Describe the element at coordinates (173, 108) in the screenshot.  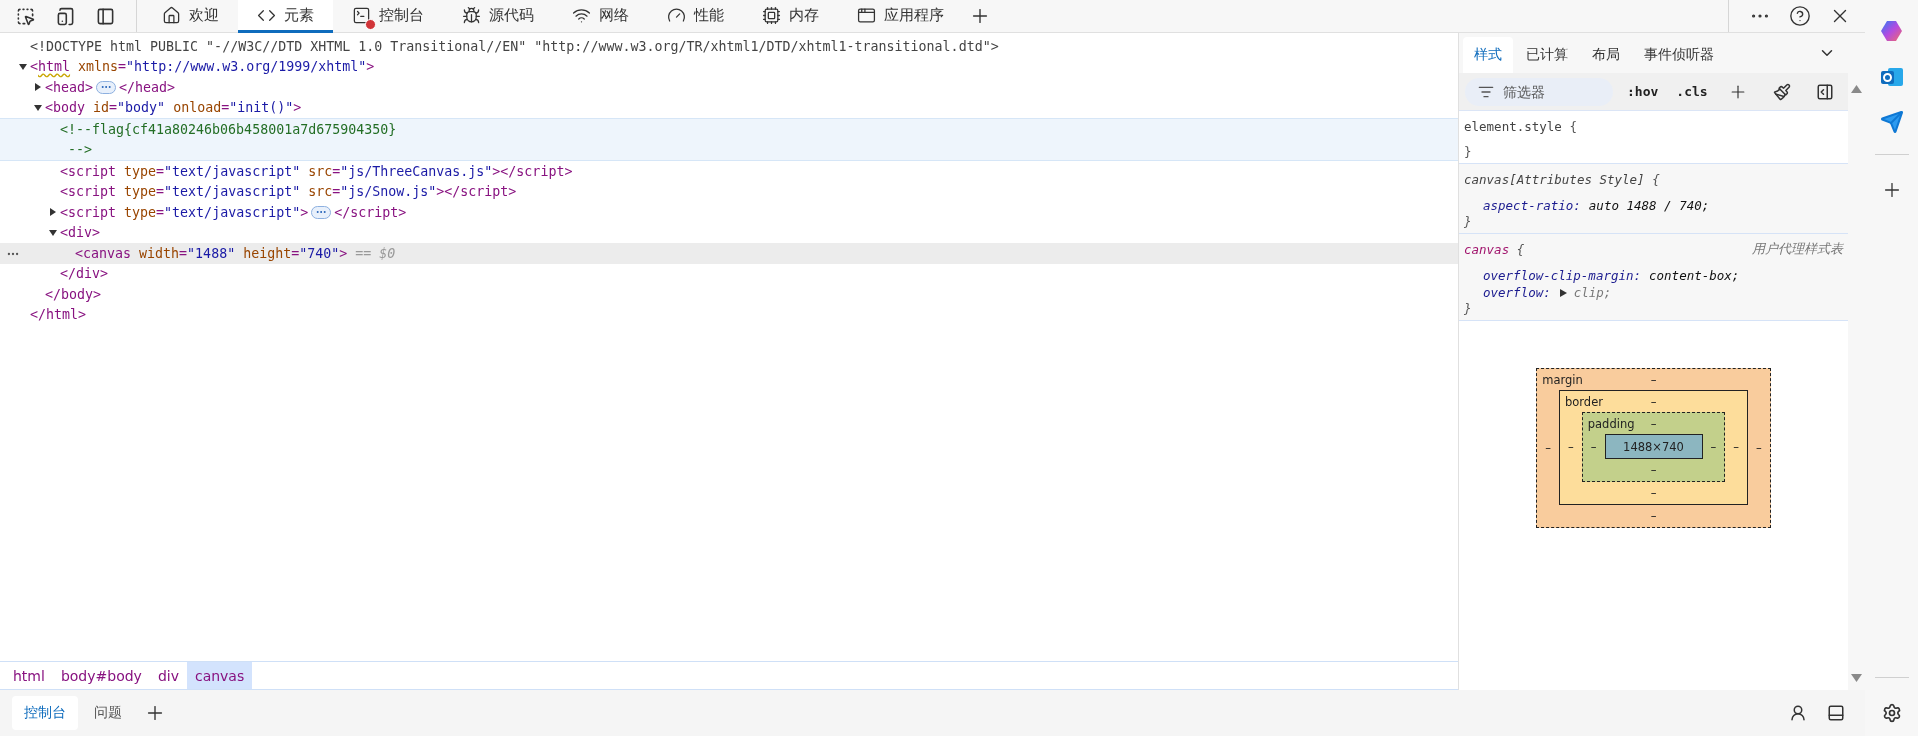
I see `markup-text: <body id="body" onload="init()">` at that location.